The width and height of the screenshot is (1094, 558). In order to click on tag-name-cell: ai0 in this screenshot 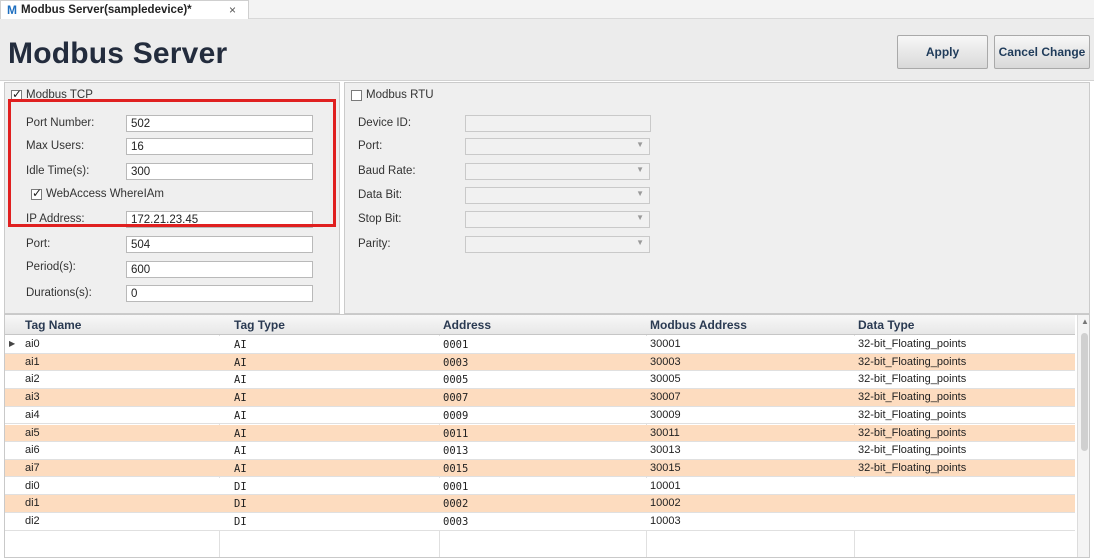, I will do `click(32, 344)`.